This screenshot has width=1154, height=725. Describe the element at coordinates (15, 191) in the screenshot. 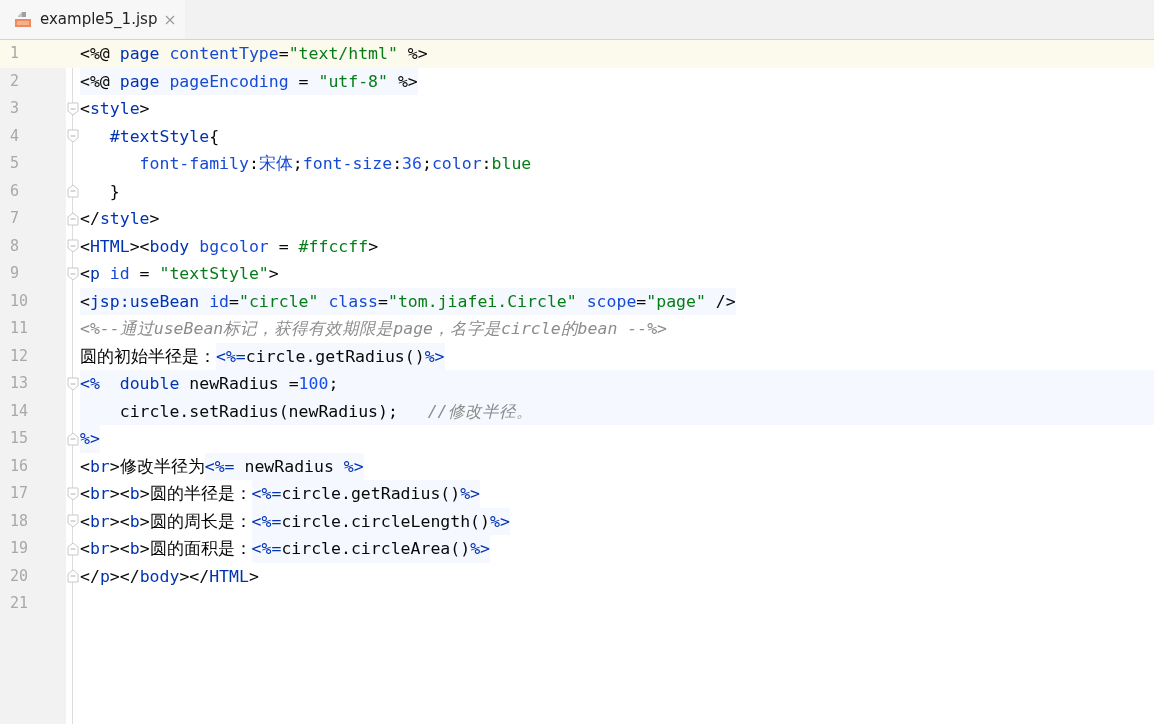

I see `line-number: 6` at that location.